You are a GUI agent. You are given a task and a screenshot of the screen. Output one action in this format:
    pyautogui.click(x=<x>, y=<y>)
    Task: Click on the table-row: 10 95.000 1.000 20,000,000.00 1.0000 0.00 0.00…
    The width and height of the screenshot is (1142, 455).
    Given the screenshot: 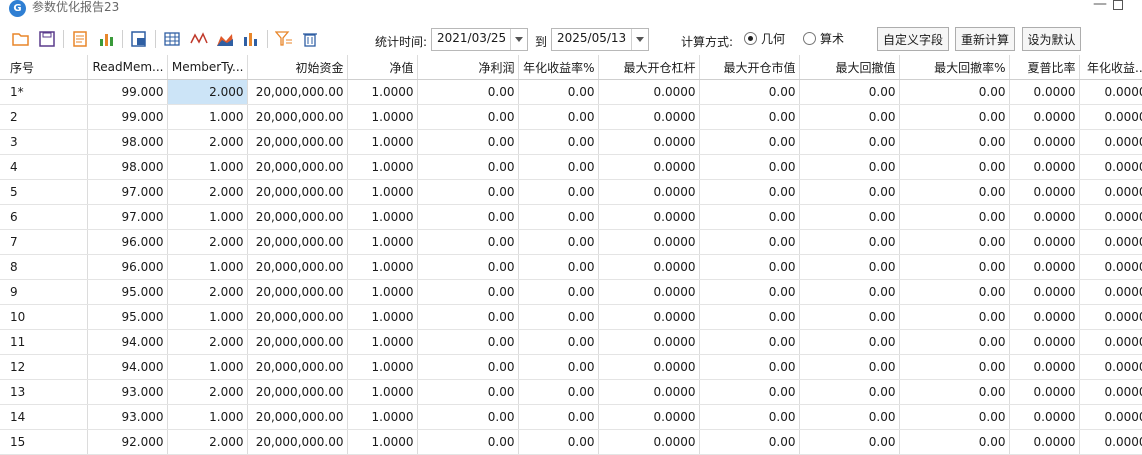 What is the action you would take?
    pyautogui.click(x=571, y=317)
    